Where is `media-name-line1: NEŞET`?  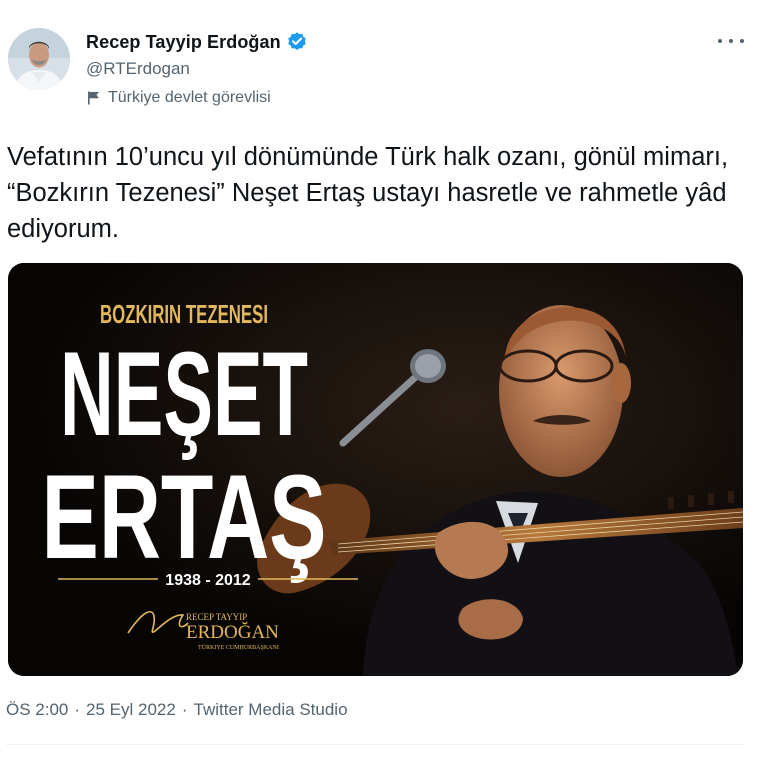 media-name-line1: NEŞET is located at coordinates (184, 394).